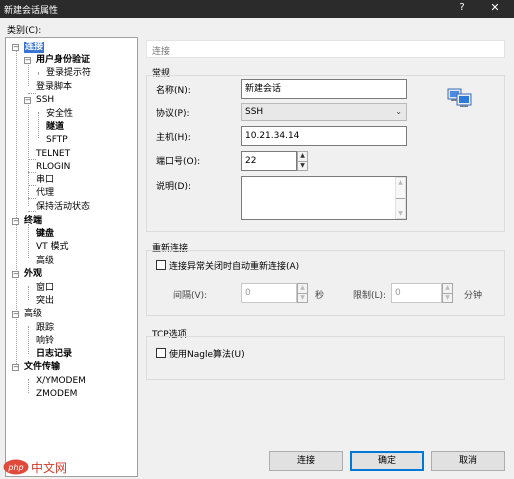  I want to click on section-header-title: 连接, so click(161, 52).